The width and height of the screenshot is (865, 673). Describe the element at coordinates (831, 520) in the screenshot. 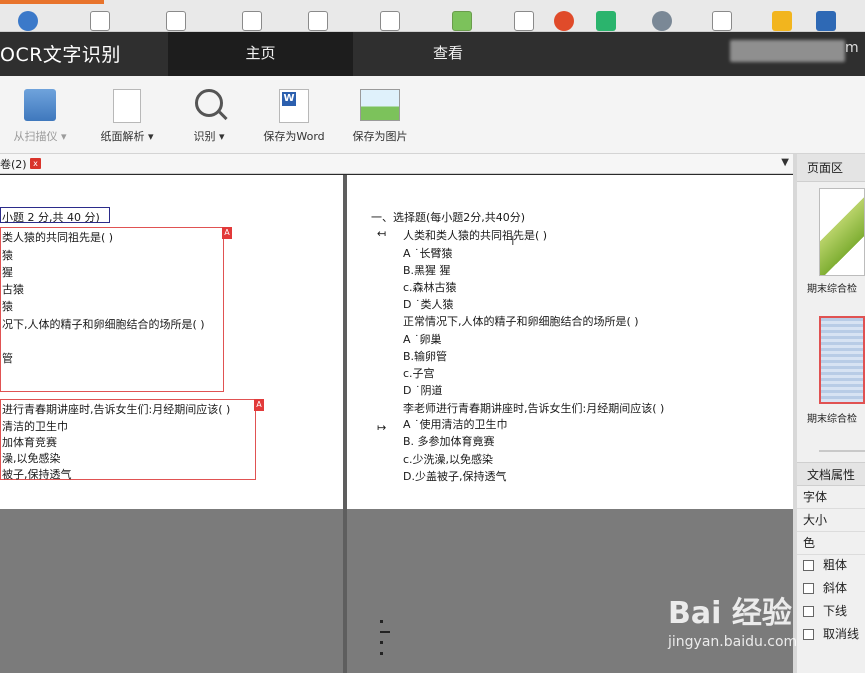

I see `size-property: 大小` at that location.